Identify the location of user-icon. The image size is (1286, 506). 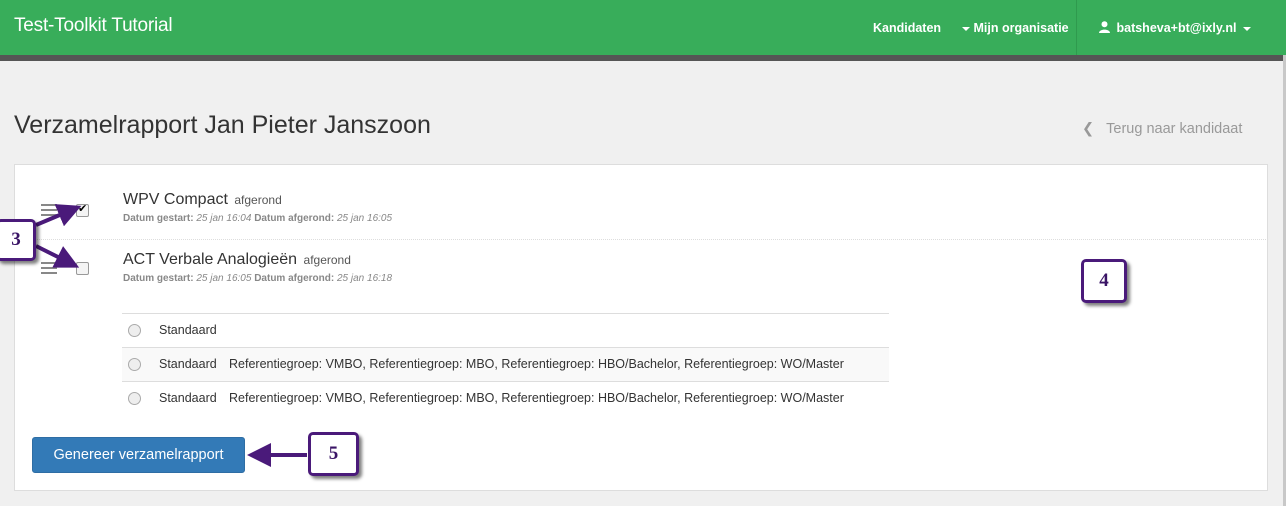
(1104, 27).